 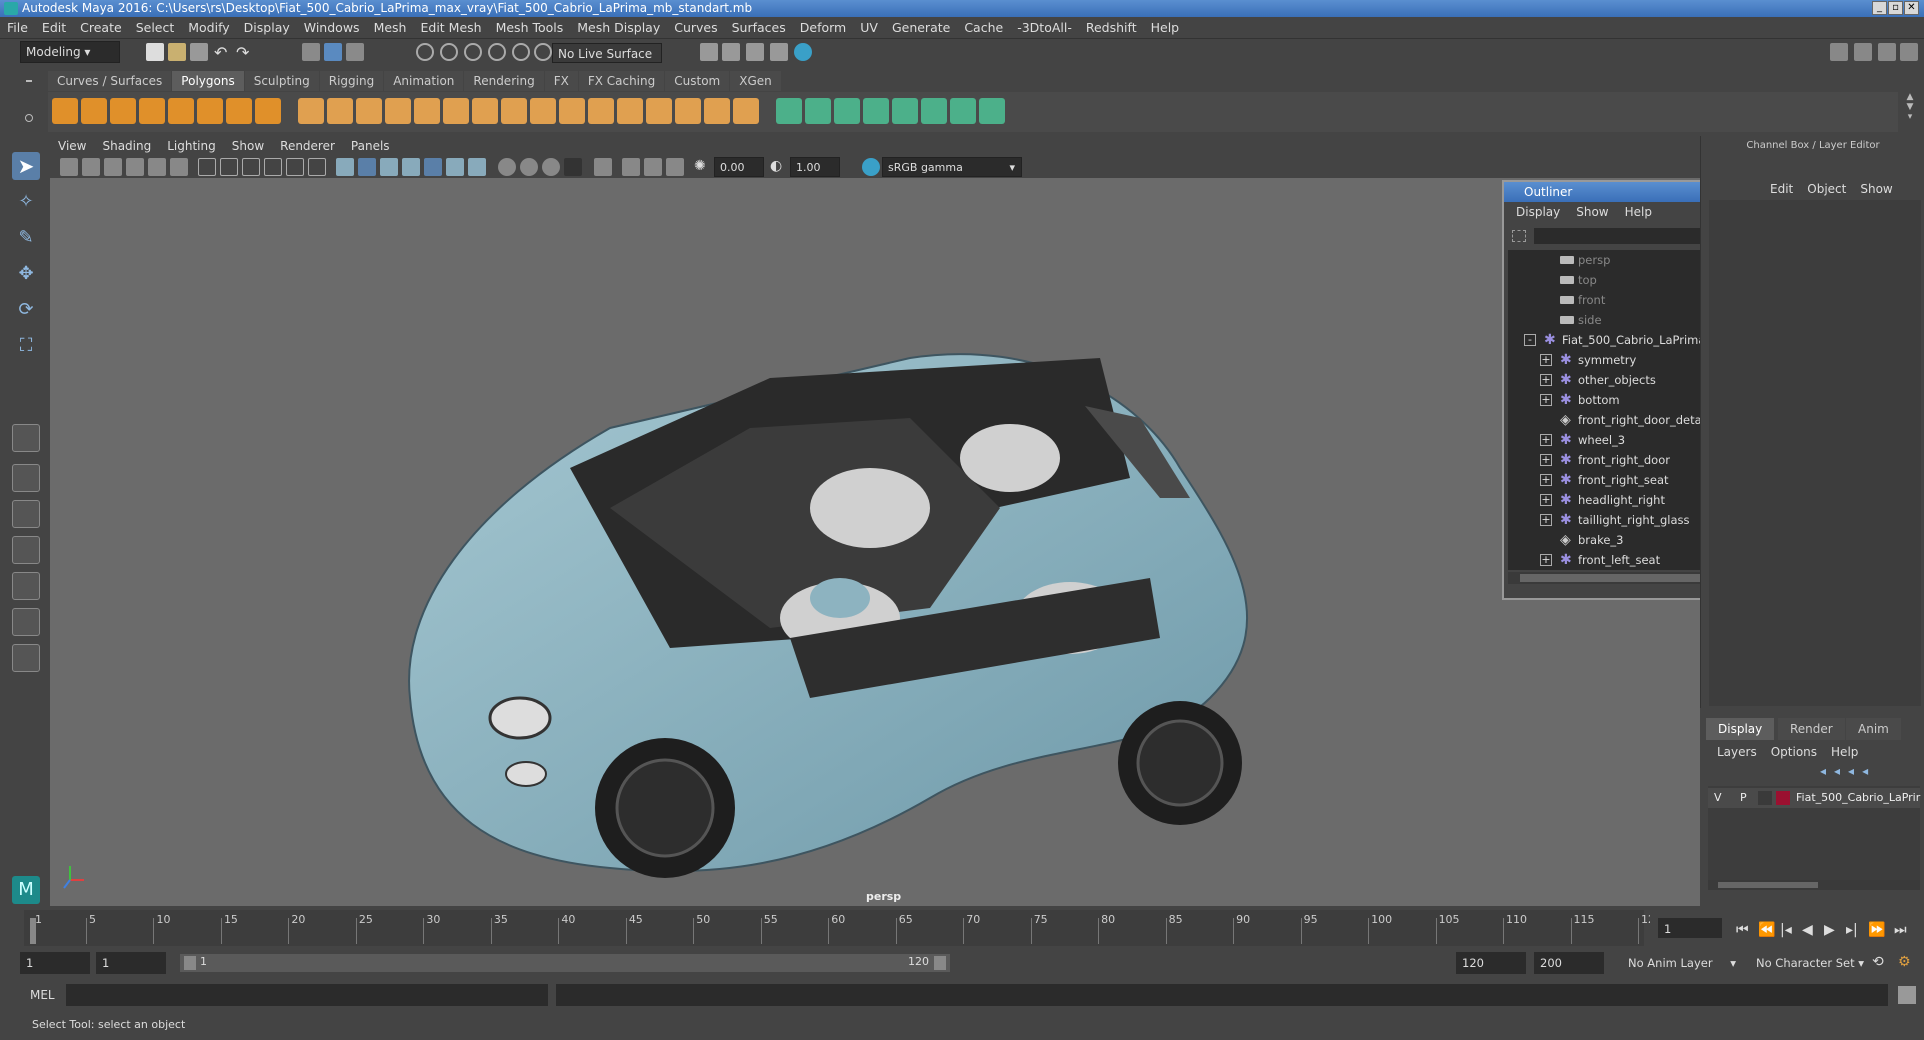 What do you see at coordinates (1873, 729) in the screenshot?
I see `layer-tab-anim: Anim` at bounding box center [1873, 729].